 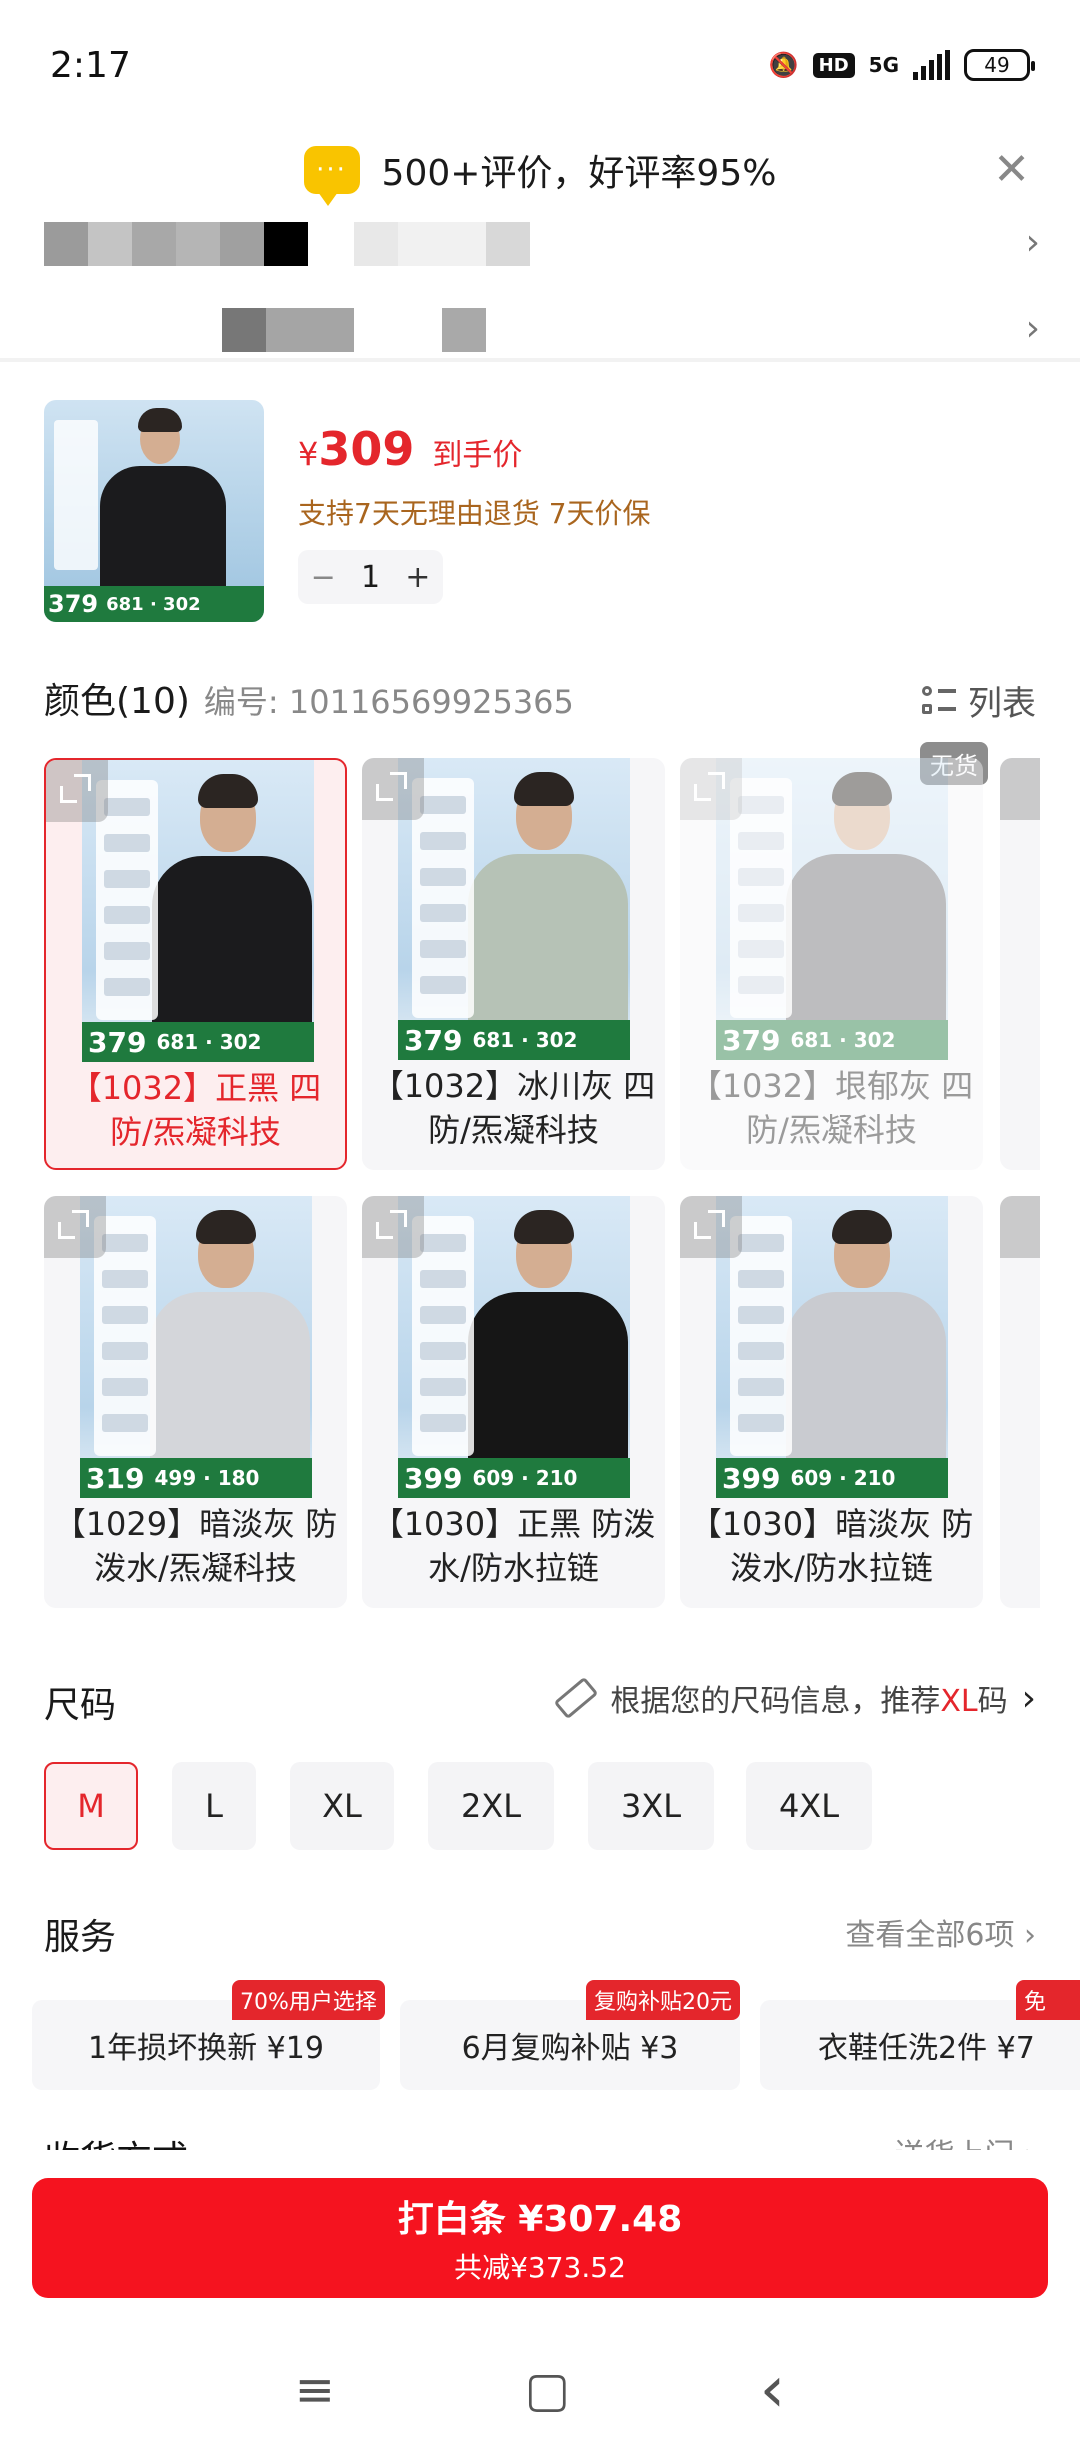 I want to click on service-label: 衣鞋任洗2件 ¥7, so click(x=926, y=2048).